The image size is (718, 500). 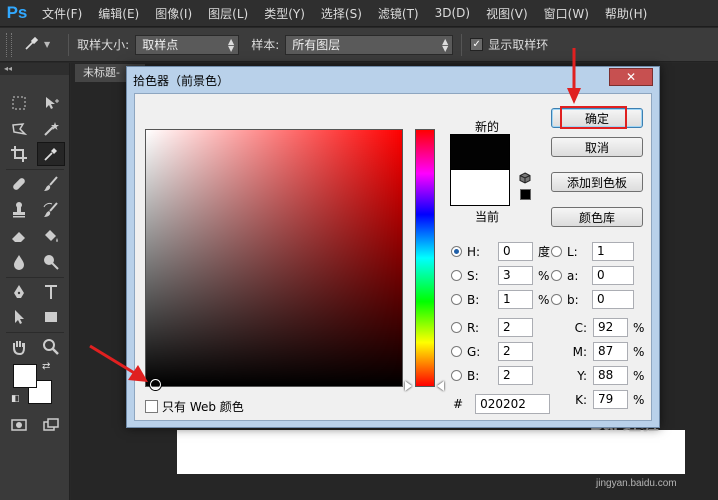 I want to click on brush-tool-icon, so click(x=51, y=184).